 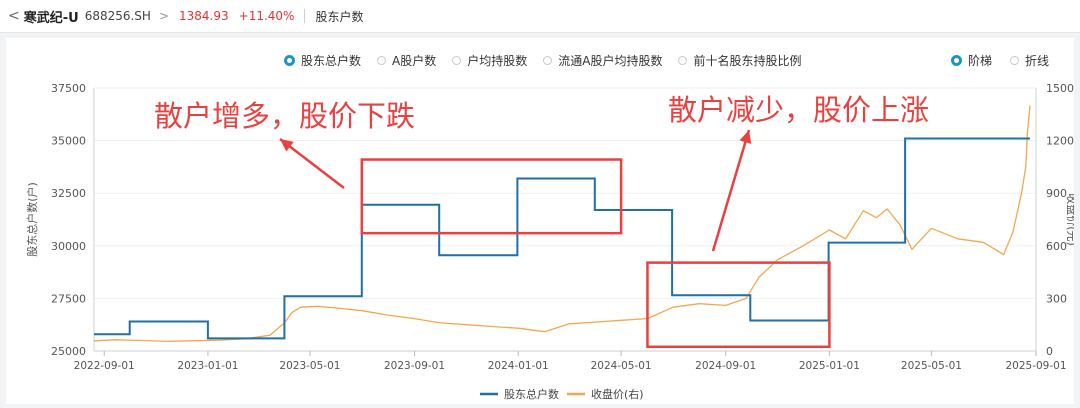 What do you see at coordinates (980, 61) in the screenshot?
I see `mode-label: 阶梯` at bounding box center [980, 61].